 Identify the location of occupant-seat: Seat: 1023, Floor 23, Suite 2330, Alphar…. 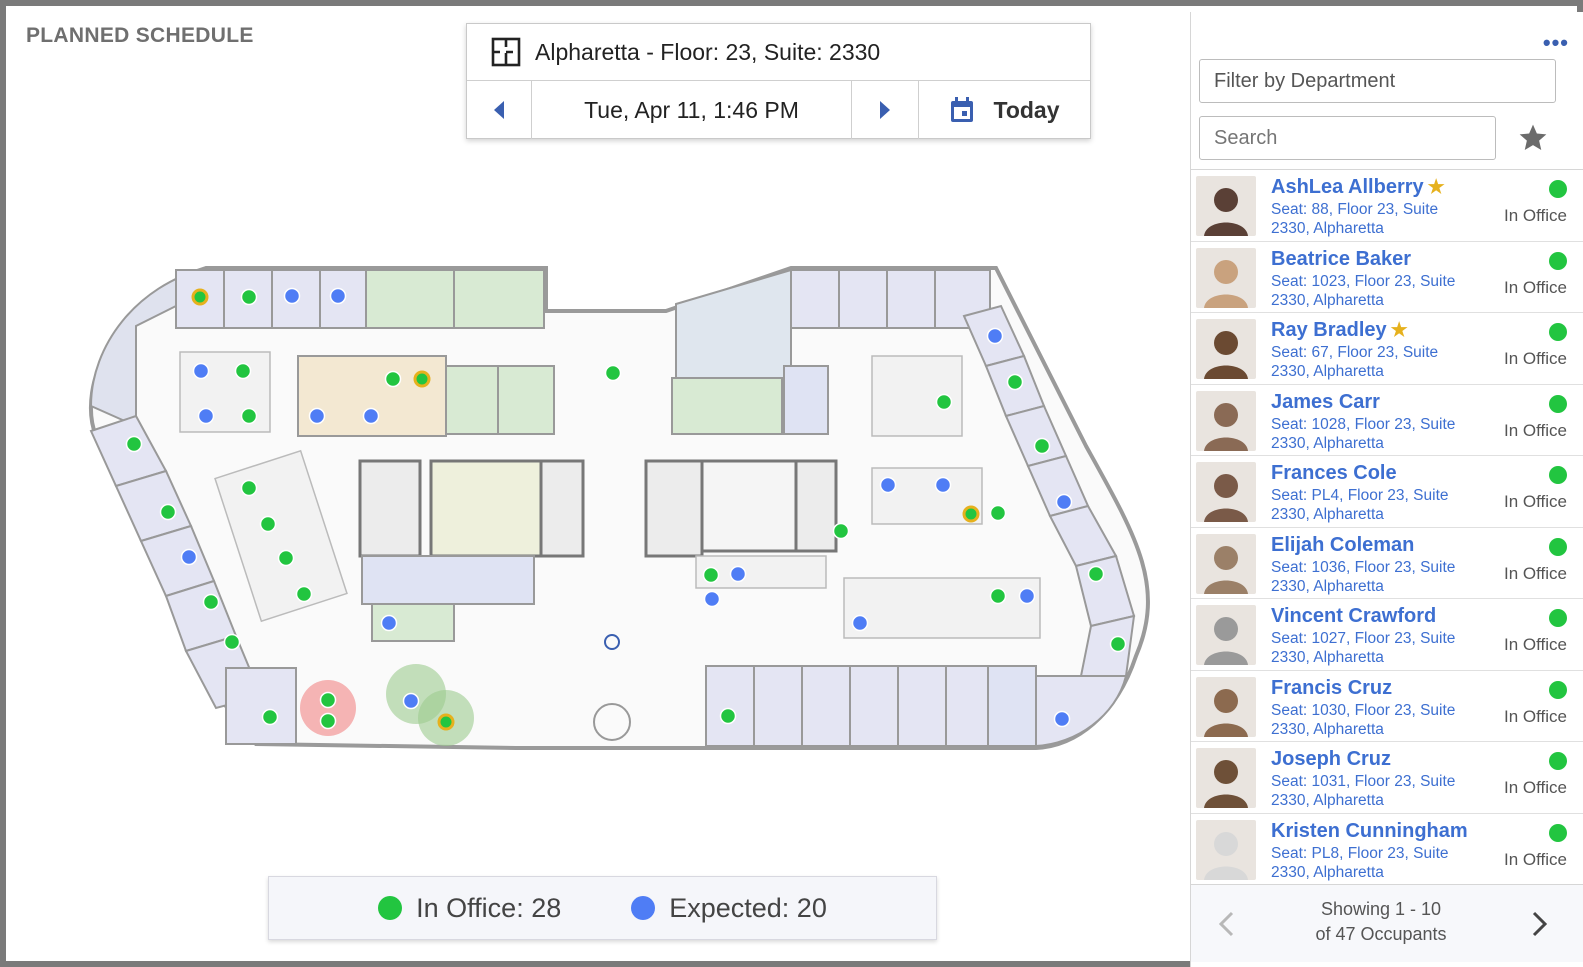
(1363, 290).